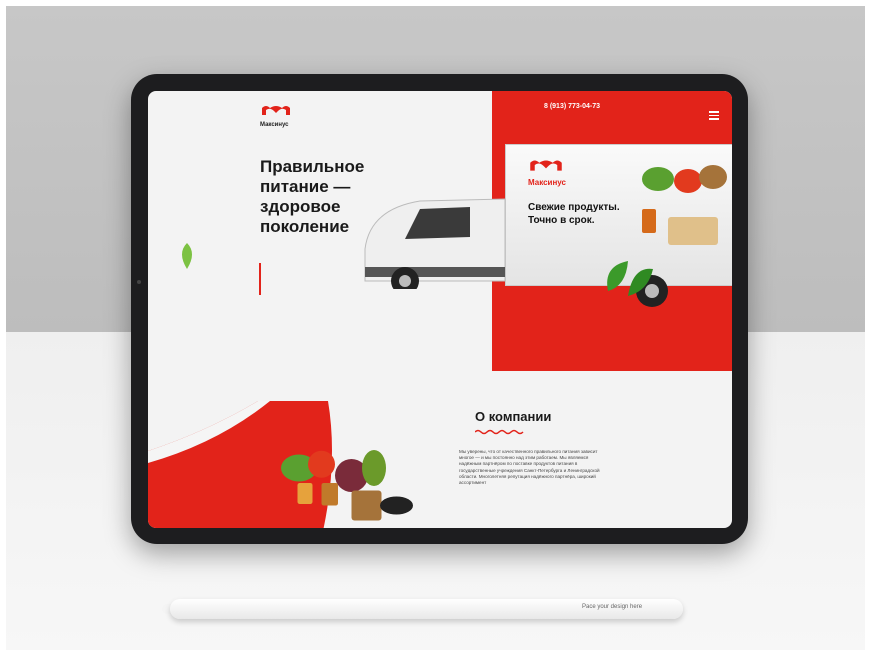  What do you see at coordinates (274, 125) in the screenshot?
I see `logo-text: Максинус` at bounding box center [274, 125].